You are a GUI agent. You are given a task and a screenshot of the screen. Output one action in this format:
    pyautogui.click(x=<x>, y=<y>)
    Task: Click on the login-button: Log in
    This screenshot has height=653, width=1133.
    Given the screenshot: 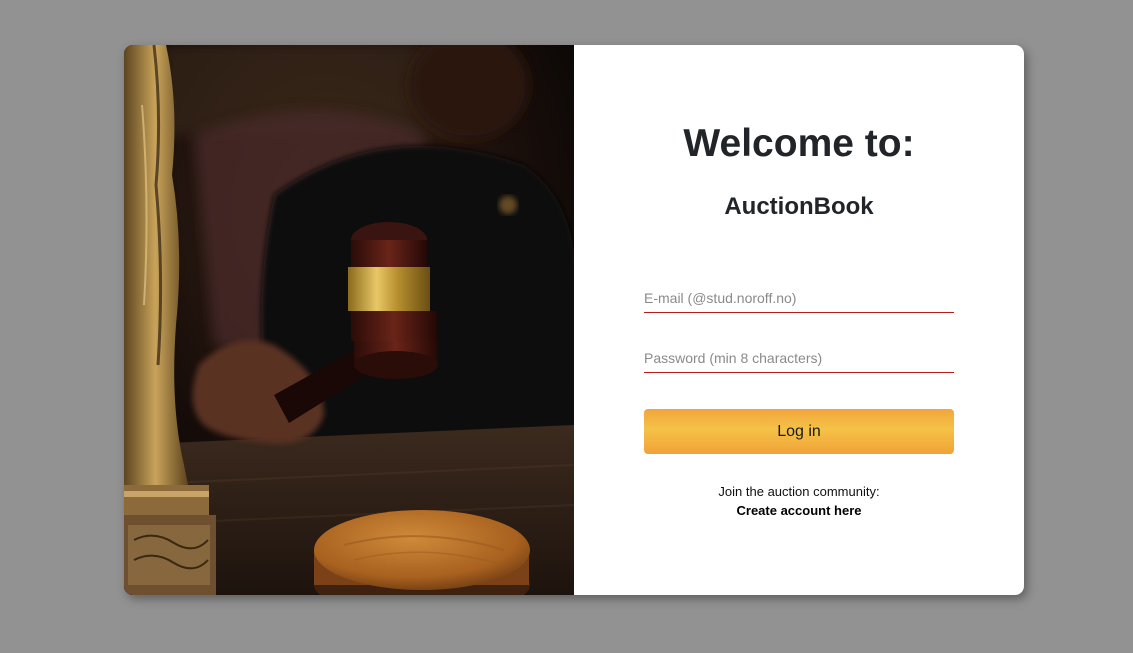 What is the action you would take?
    pyautogui.click(x=799, y=431)
    